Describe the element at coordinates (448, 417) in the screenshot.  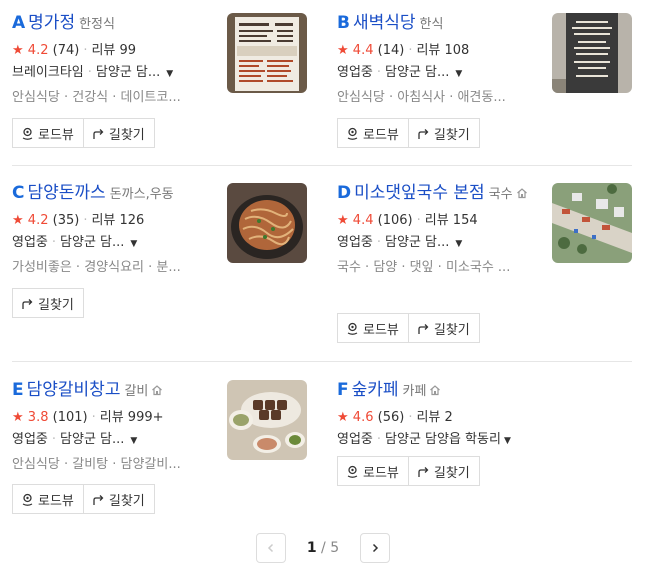
I see `review-count: 2` at that location.